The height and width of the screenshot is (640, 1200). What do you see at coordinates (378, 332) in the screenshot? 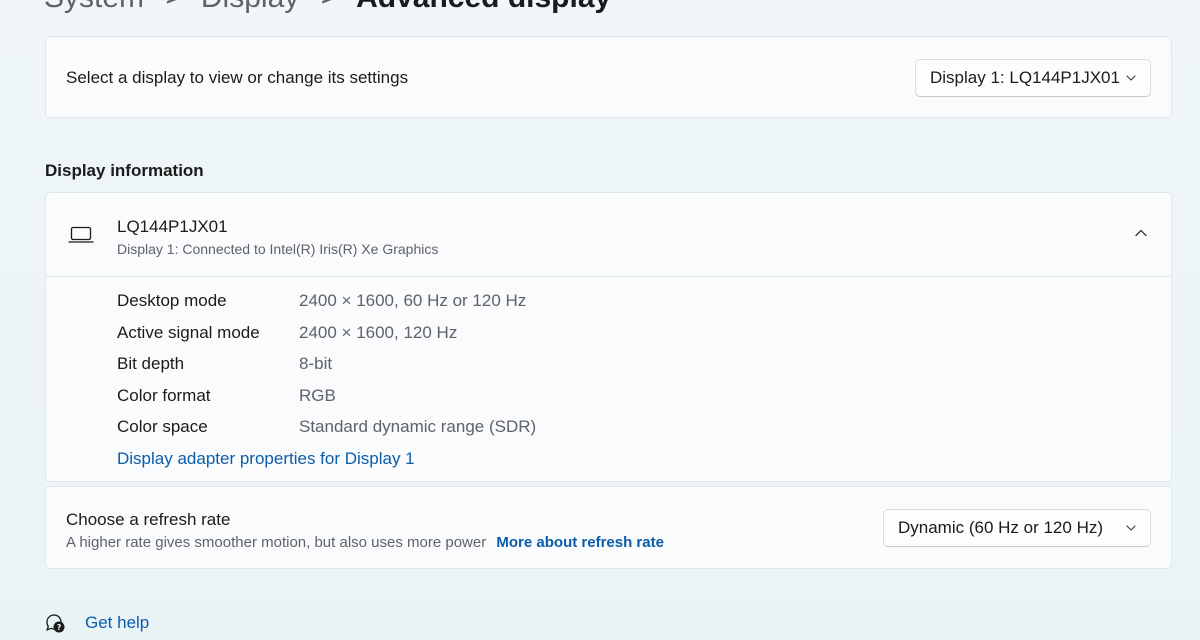
I see `property-value: 2400 × 1600, 120 Hz` at bounding box center [378, 332].